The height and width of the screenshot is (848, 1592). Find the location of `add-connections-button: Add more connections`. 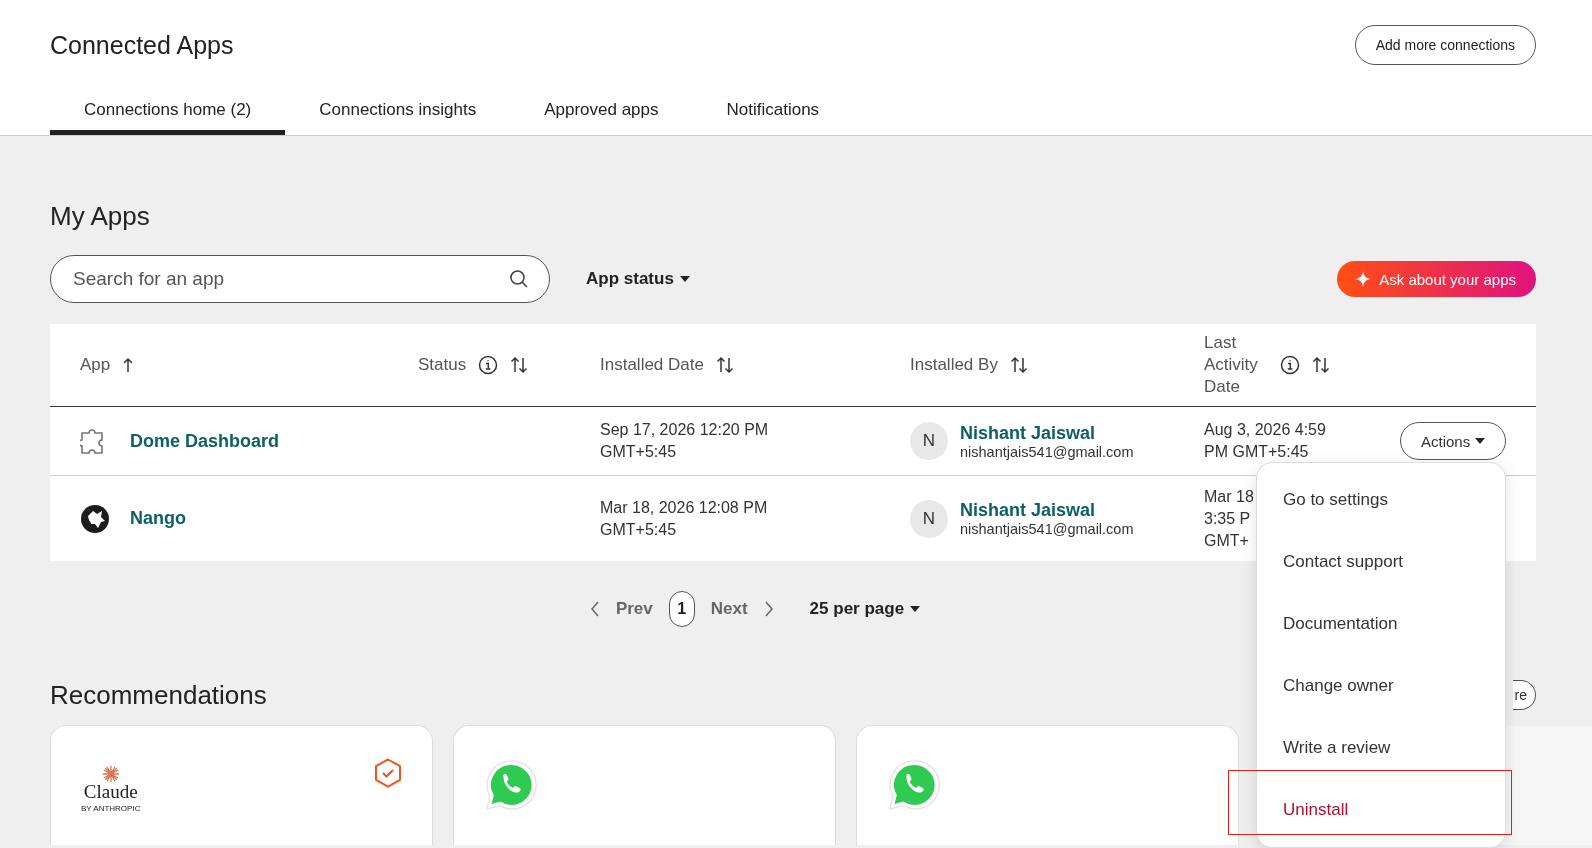

add-connections-button: Add more connections is located at coordinates (1445, 45).